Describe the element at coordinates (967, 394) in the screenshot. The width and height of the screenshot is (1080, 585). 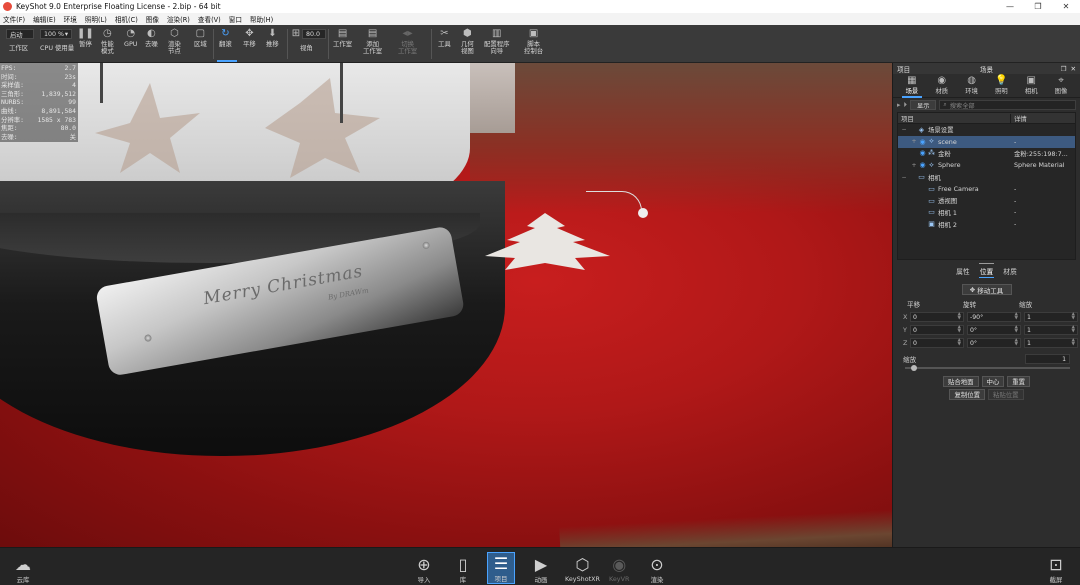
I see `copy-position-button: 复制位置` at that location.